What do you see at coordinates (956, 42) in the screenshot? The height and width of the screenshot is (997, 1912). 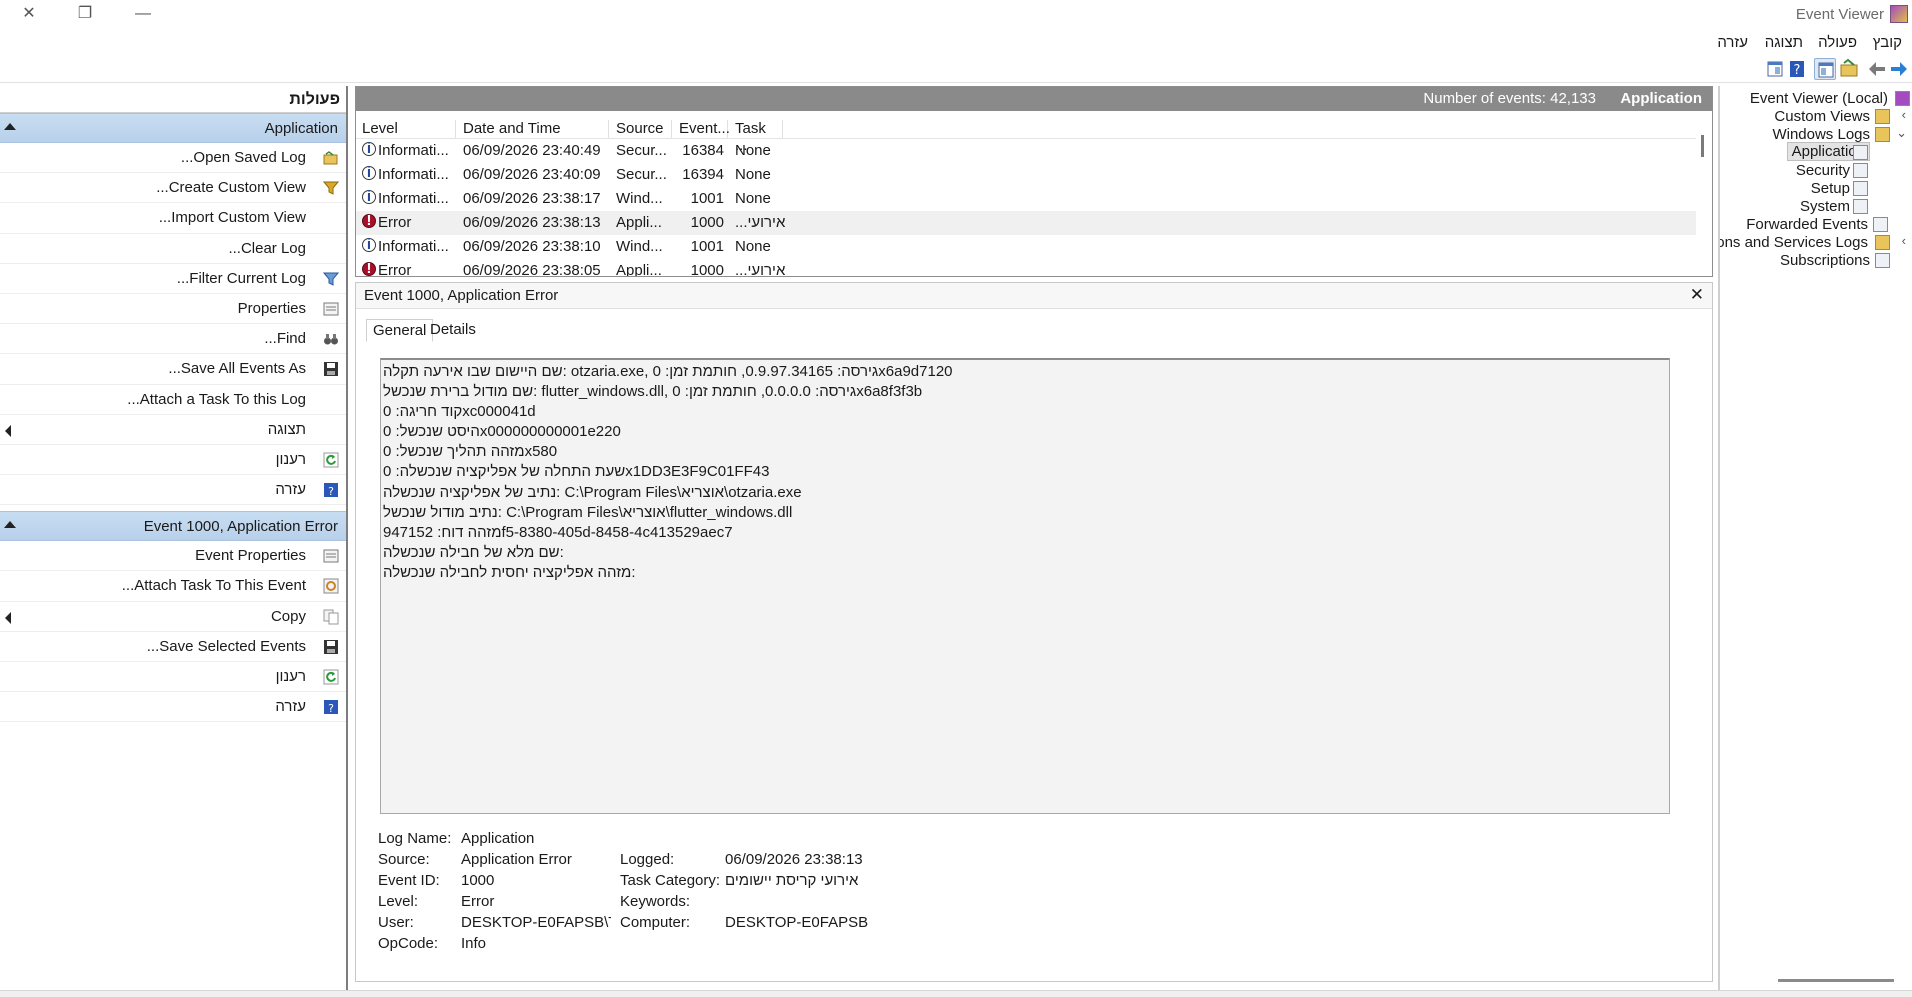 I see `menu-bar: קובץ פעולה תצוגה עזרה` at bounding box center [956, 42].